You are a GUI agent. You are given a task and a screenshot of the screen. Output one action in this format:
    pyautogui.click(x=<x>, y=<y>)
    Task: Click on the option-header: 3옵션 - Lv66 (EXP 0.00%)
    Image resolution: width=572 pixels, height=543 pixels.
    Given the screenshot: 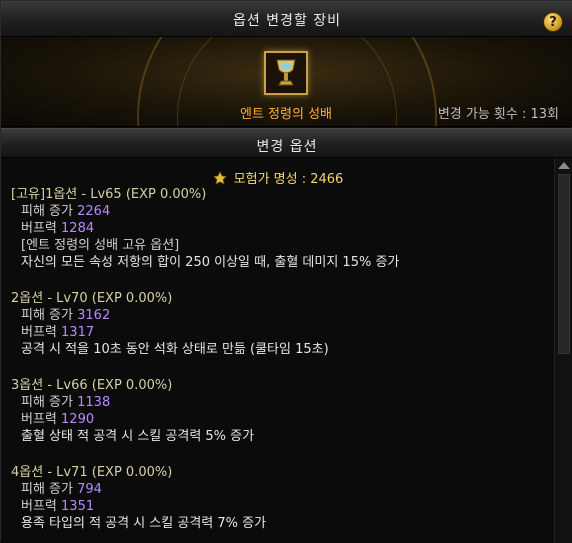 What is the action you would take?
    pyautogui.click(x=92, y=385)
    